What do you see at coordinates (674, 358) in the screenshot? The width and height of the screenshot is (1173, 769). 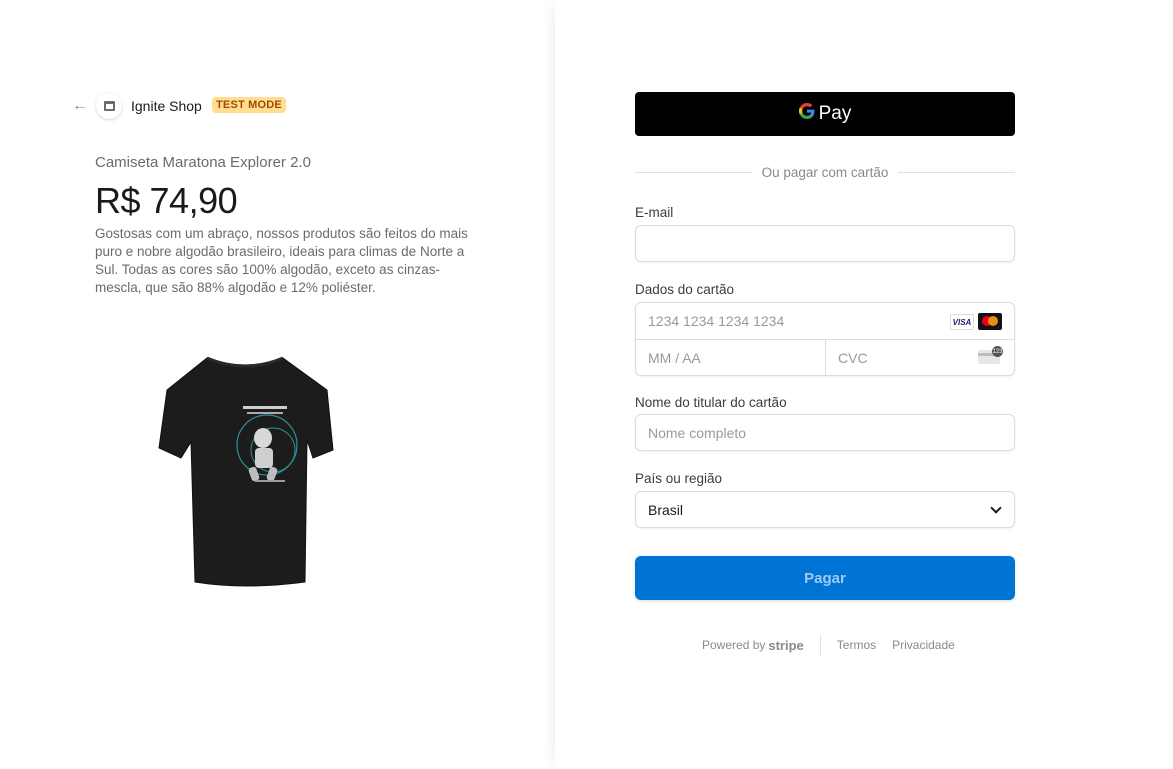 I see `card-expiry-placeholder: MM / AA` at bounding box center [674, 358].